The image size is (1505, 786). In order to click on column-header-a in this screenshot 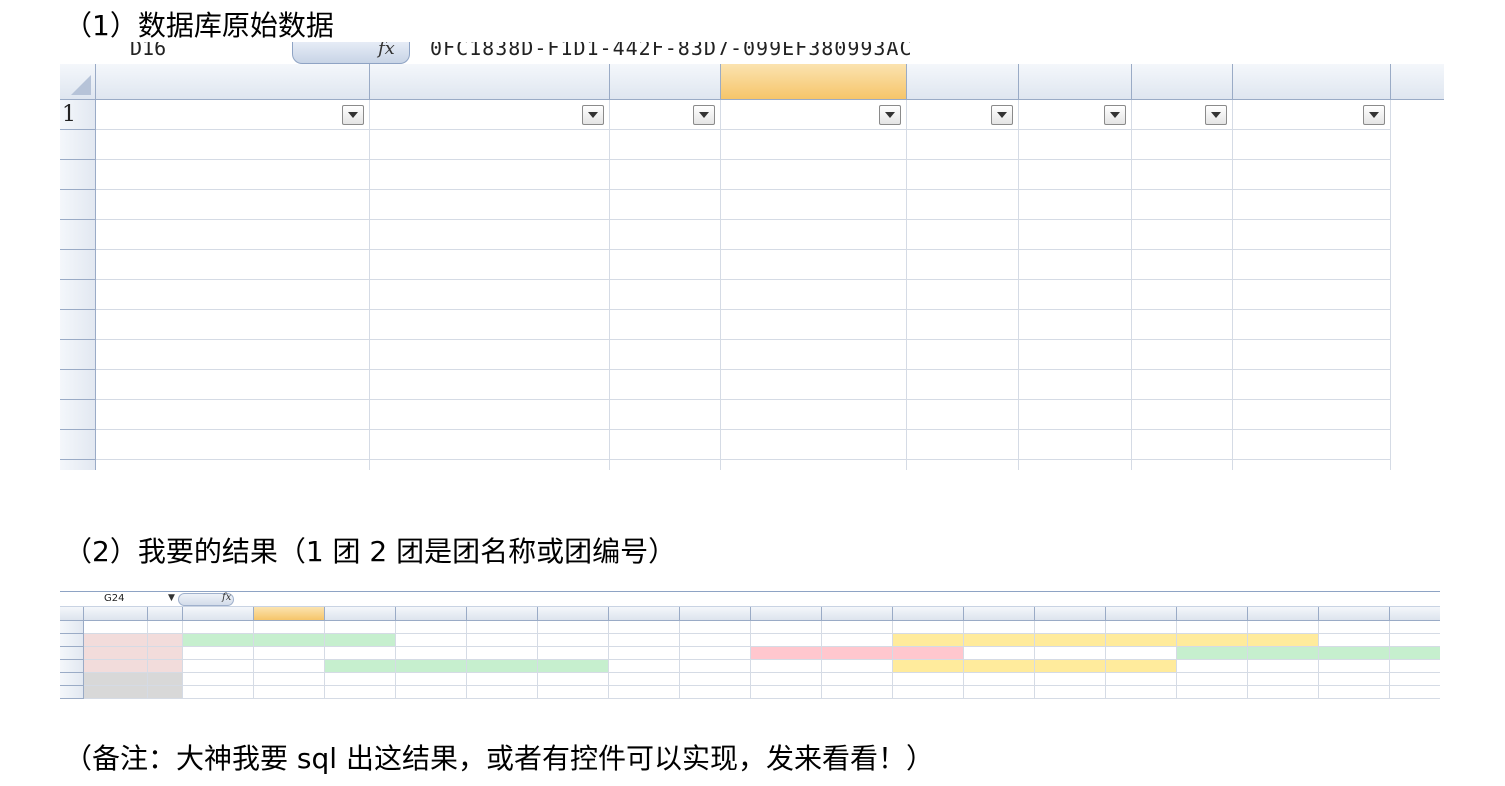, I will do `click(233, 82)`.